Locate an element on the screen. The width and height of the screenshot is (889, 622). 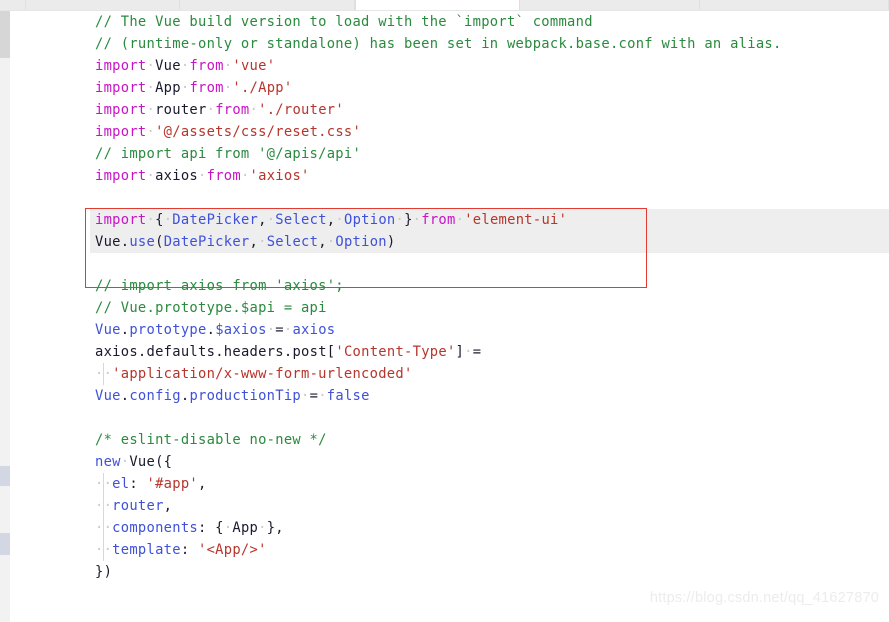
code-line-text: }) is located at coordinates (103, 572).